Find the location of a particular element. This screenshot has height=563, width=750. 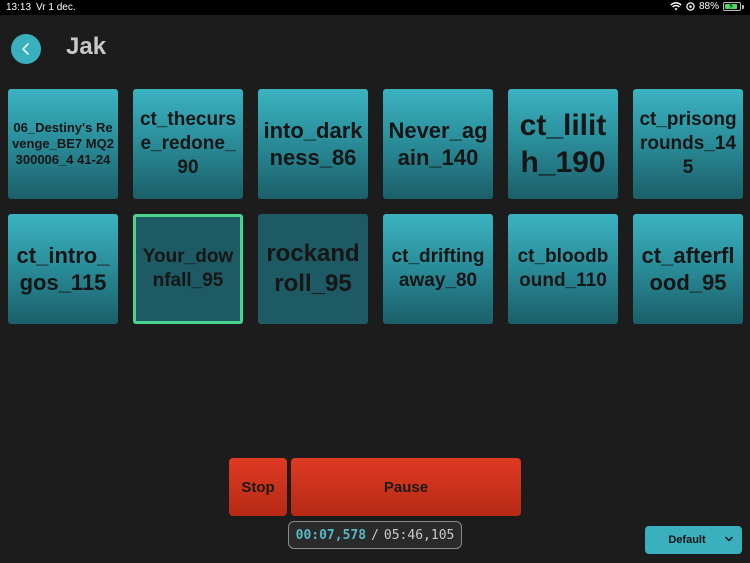

status-time: 13:13 is located at coordinates (19, 7).